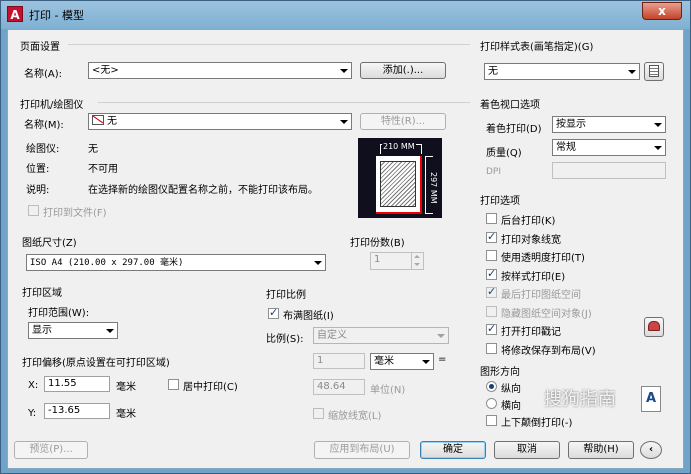 This screenshot has width=691, height=474. What do you see at coordinates (580, 399) in the screenshot?
I see `watermark-text: 搜狗指南` at bounding box center [580, 399].